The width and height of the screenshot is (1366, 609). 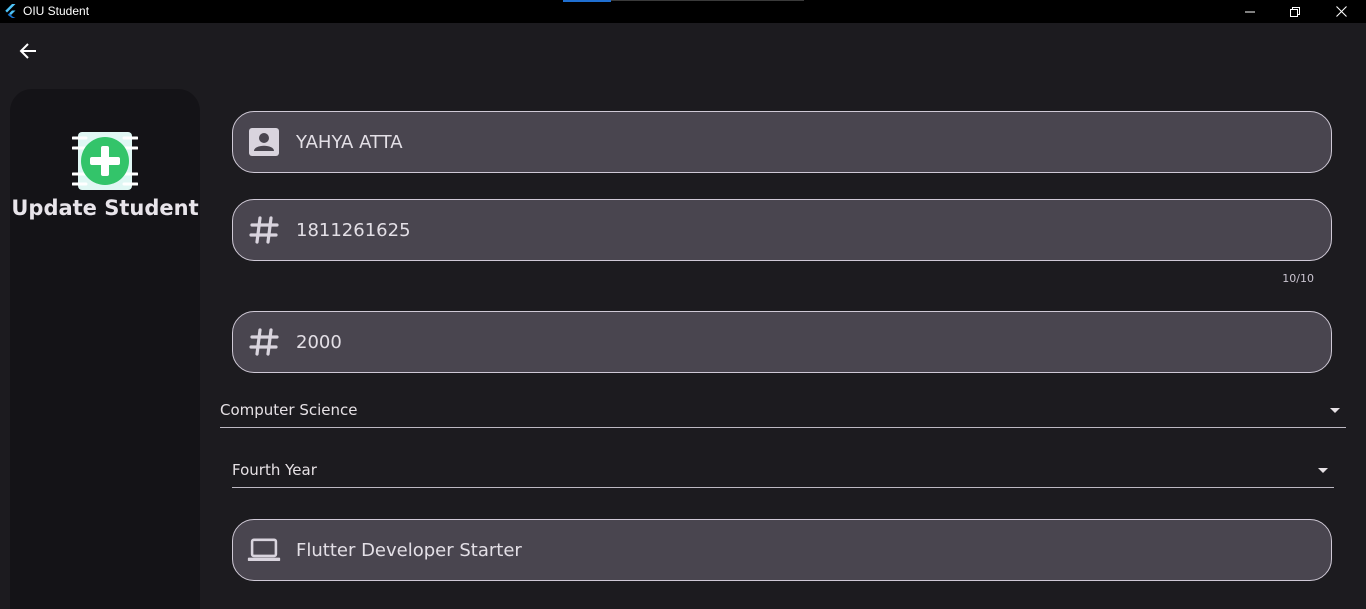 What do you see at coordinates (782, 142) in the screenshot?
I see `name-field: YAHYA ATTA` at bounding box center [782, 142].